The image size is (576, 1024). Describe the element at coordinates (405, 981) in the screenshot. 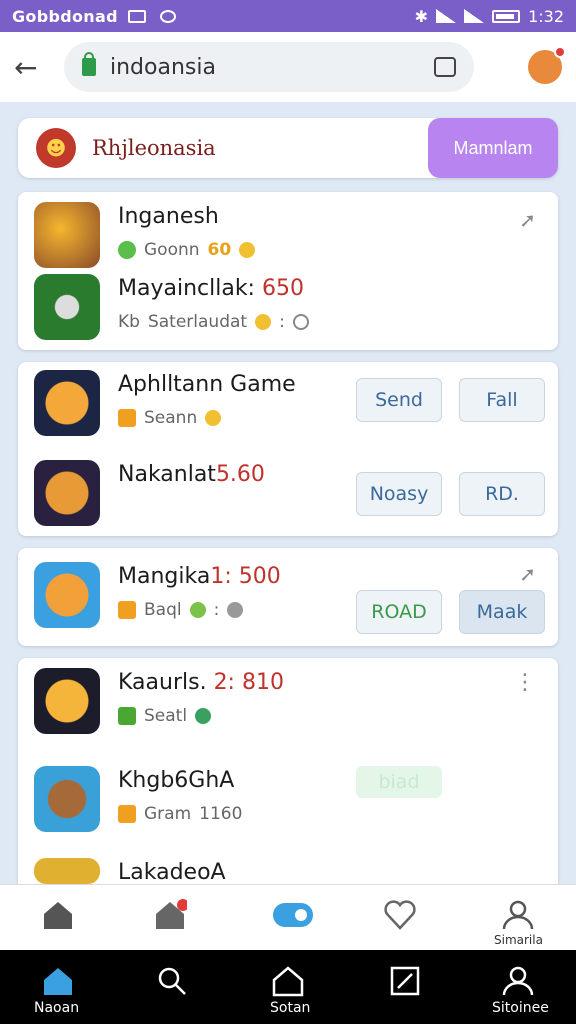

I see `edit-icon` at that location.